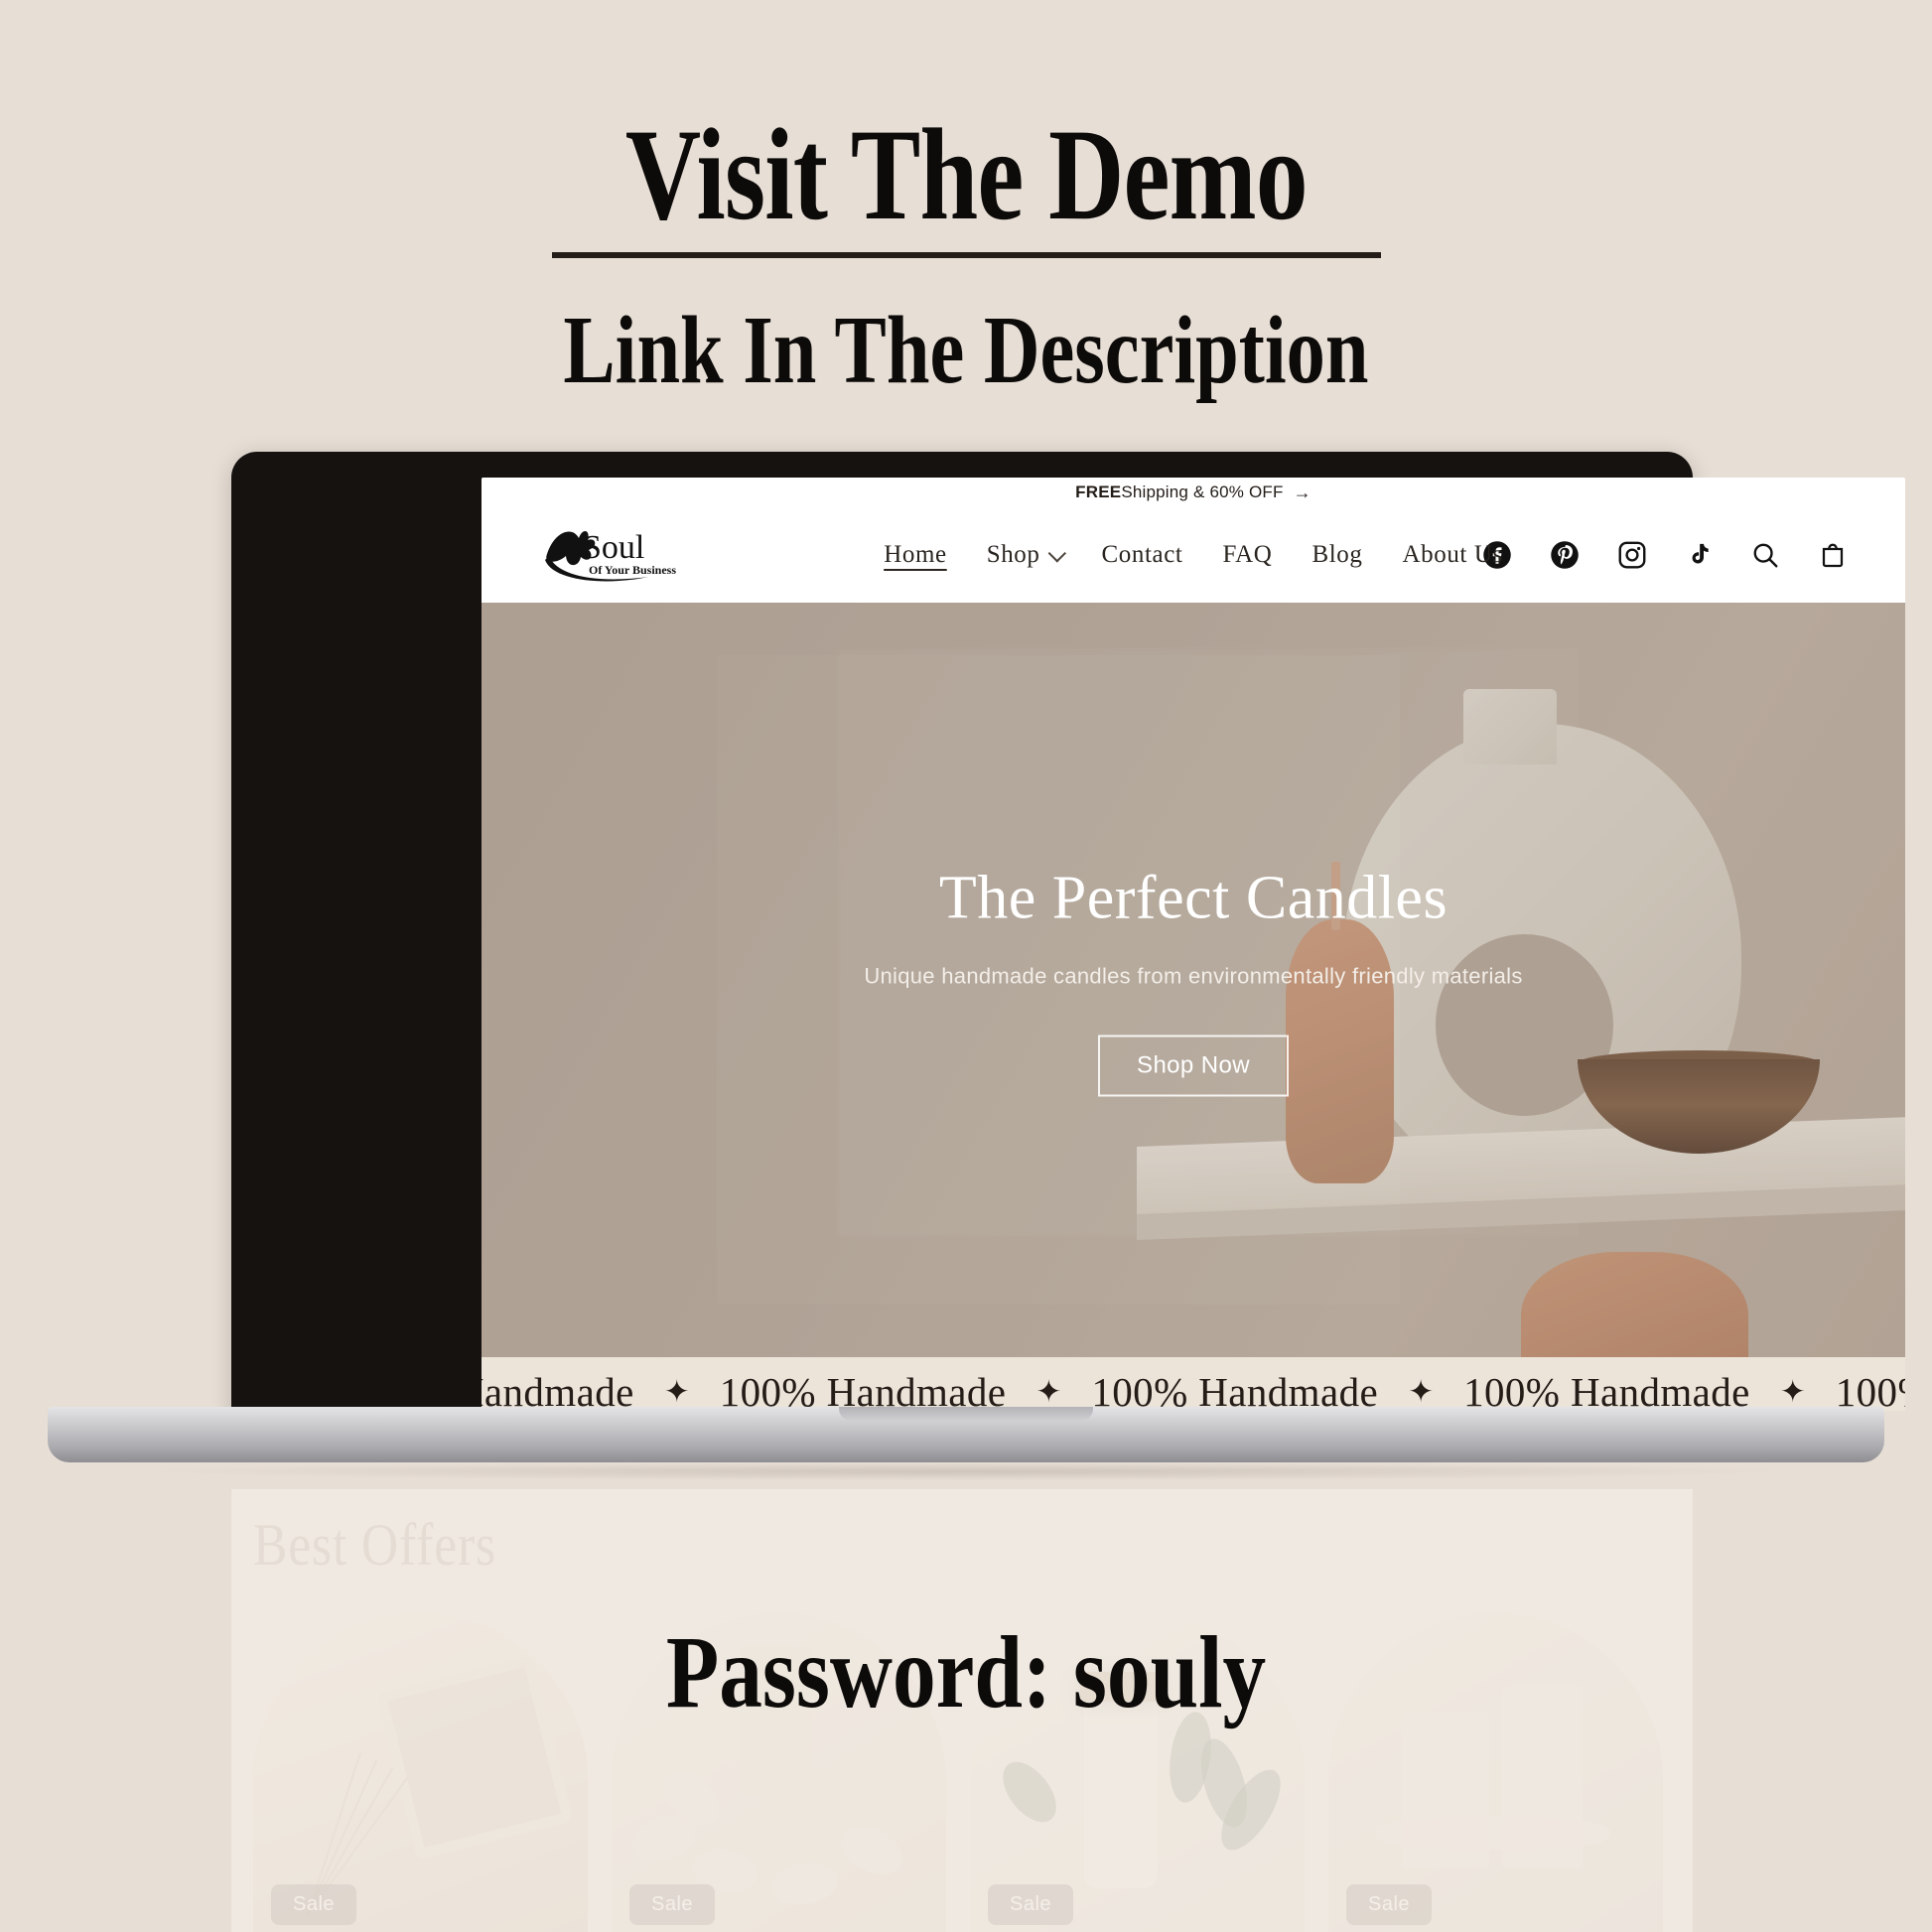  Describe the element at coordinates (967, 174) in the screenshot. I see `promo-title: Visit The Demo` at that location.